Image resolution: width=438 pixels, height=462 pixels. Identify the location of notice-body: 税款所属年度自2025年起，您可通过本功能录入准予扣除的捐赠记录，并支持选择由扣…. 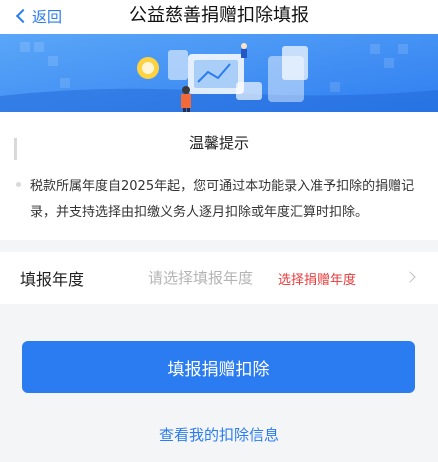
(222, 199).